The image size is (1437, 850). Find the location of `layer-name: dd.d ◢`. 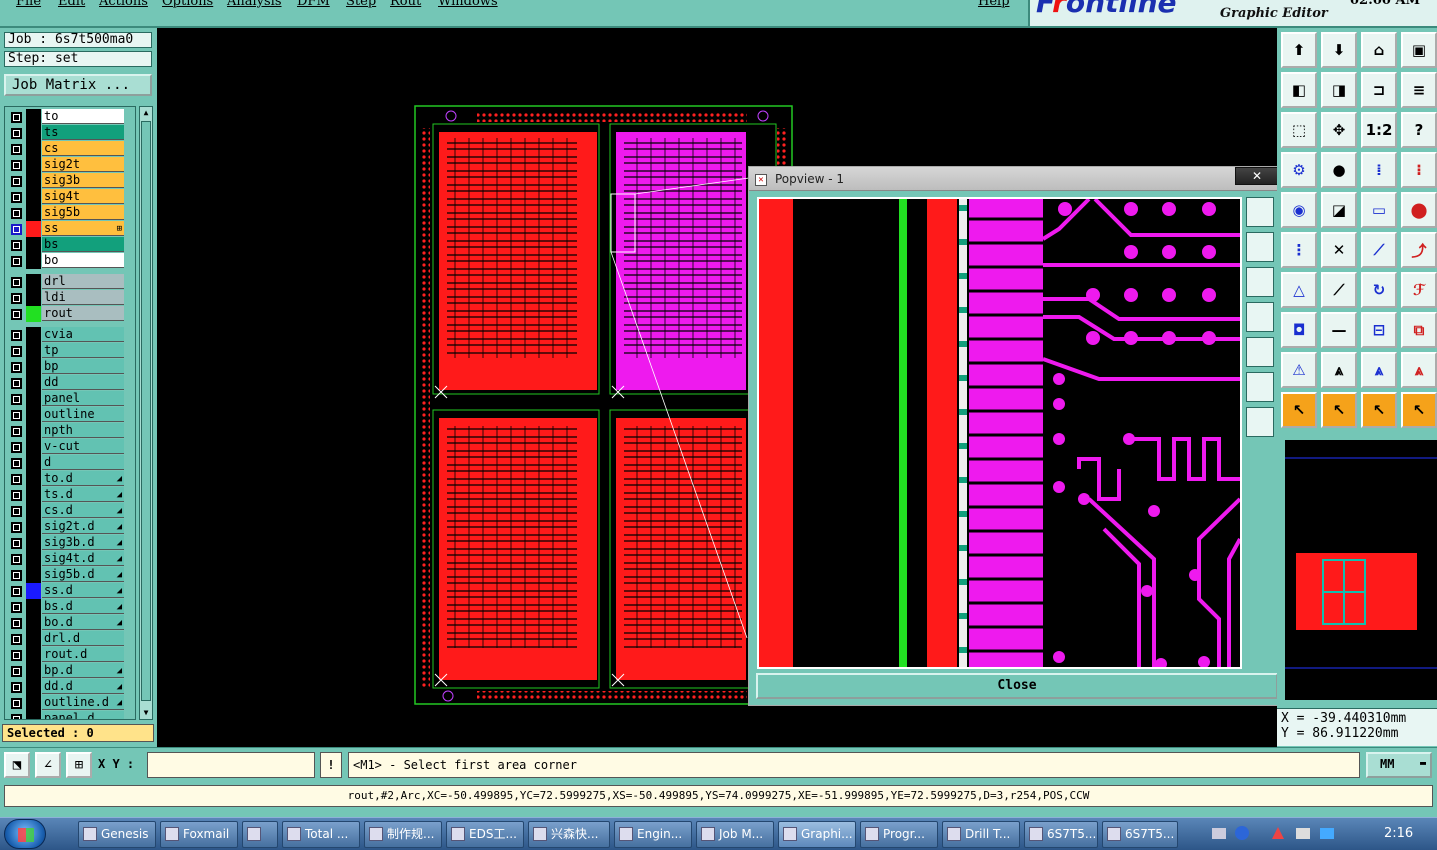

layer-name: dd.d ◢ is located at coordinates (83, 686).